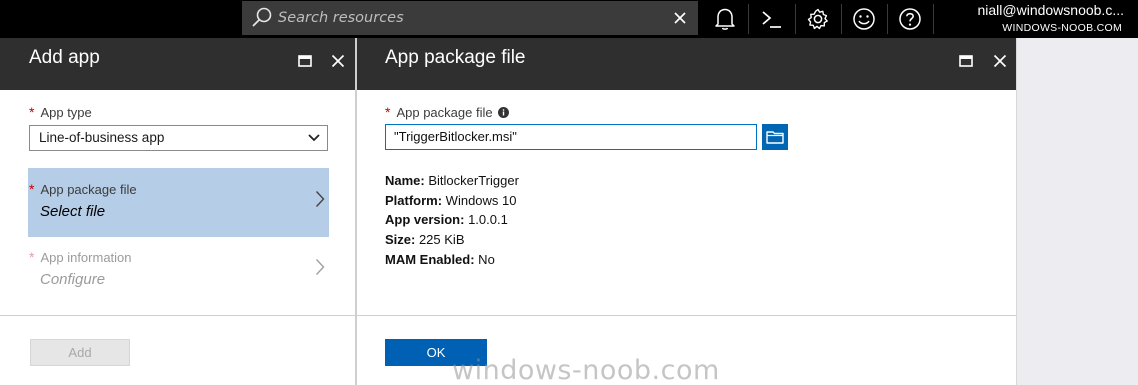 This screenshot has height=385, width=1138. I want to click on nav-item-label: * App package file, so click(83, 189).